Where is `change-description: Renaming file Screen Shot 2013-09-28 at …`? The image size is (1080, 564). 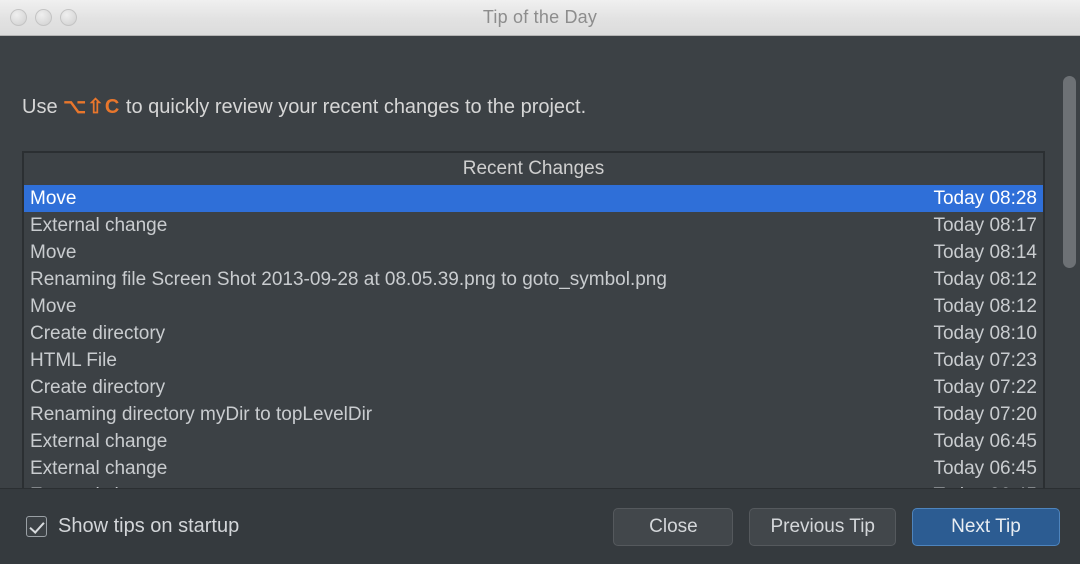
change-description: Renaming file Screen Shot 2013-09-28 at … is located at coordinates (348, 279).